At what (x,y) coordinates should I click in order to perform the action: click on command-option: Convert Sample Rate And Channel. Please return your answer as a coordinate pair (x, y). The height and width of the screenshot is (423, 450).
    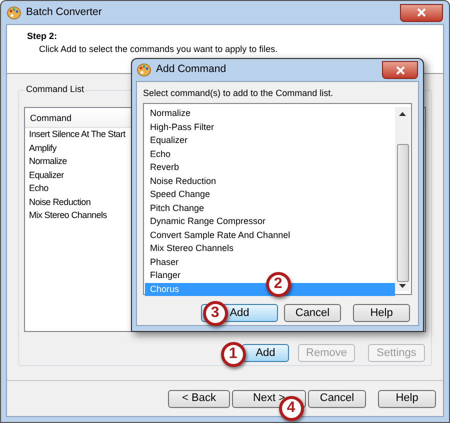
    Looking at the image, I should click on (270, 235).